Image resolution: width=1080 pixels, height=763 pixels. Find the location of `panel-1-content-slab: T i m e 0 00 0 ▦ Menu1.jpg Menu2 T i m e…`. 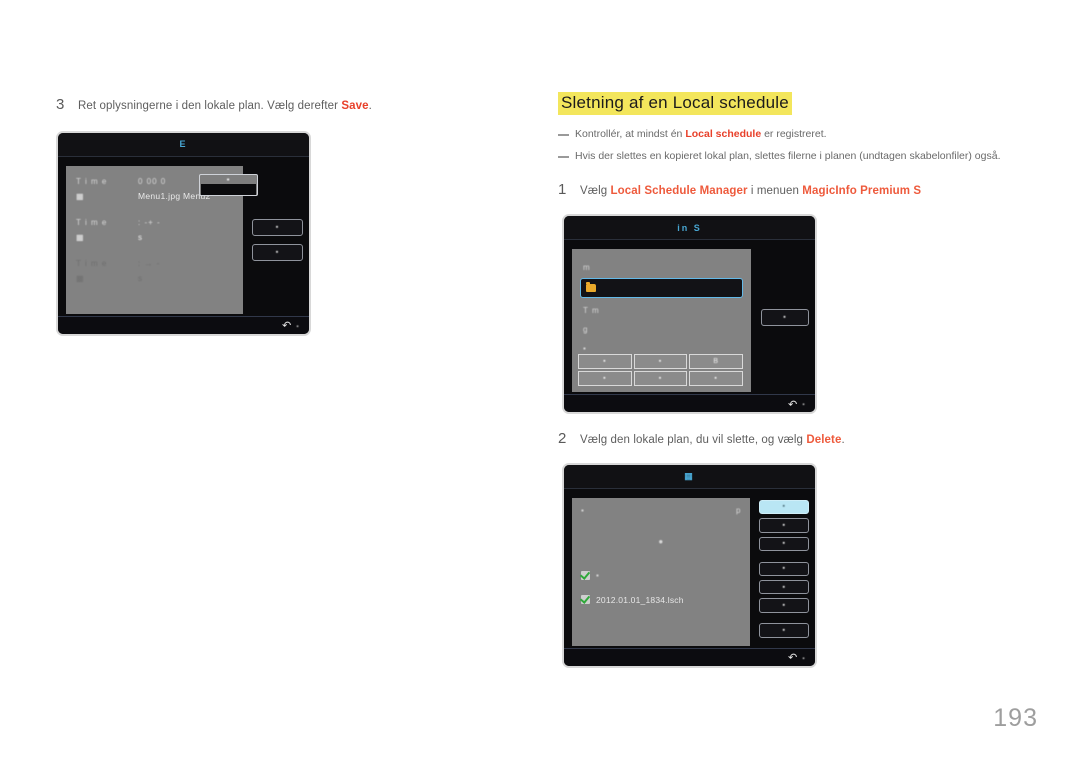

panel-1-content-slab: T i m e 0 00 0 ▦ Menu1.jpg Menu2 T i m e… is located at coordinates (162, 239).